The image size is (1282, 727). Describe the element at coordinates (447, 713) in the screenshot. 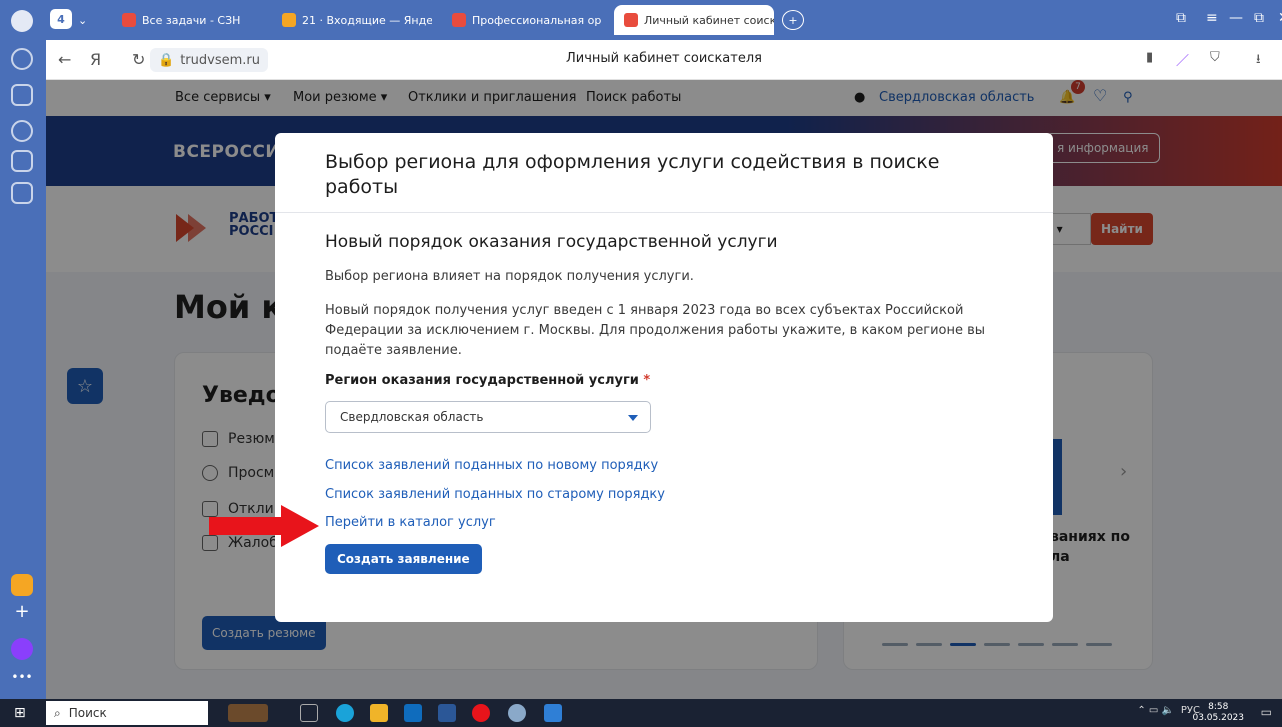

I see `word-icon` at that location.